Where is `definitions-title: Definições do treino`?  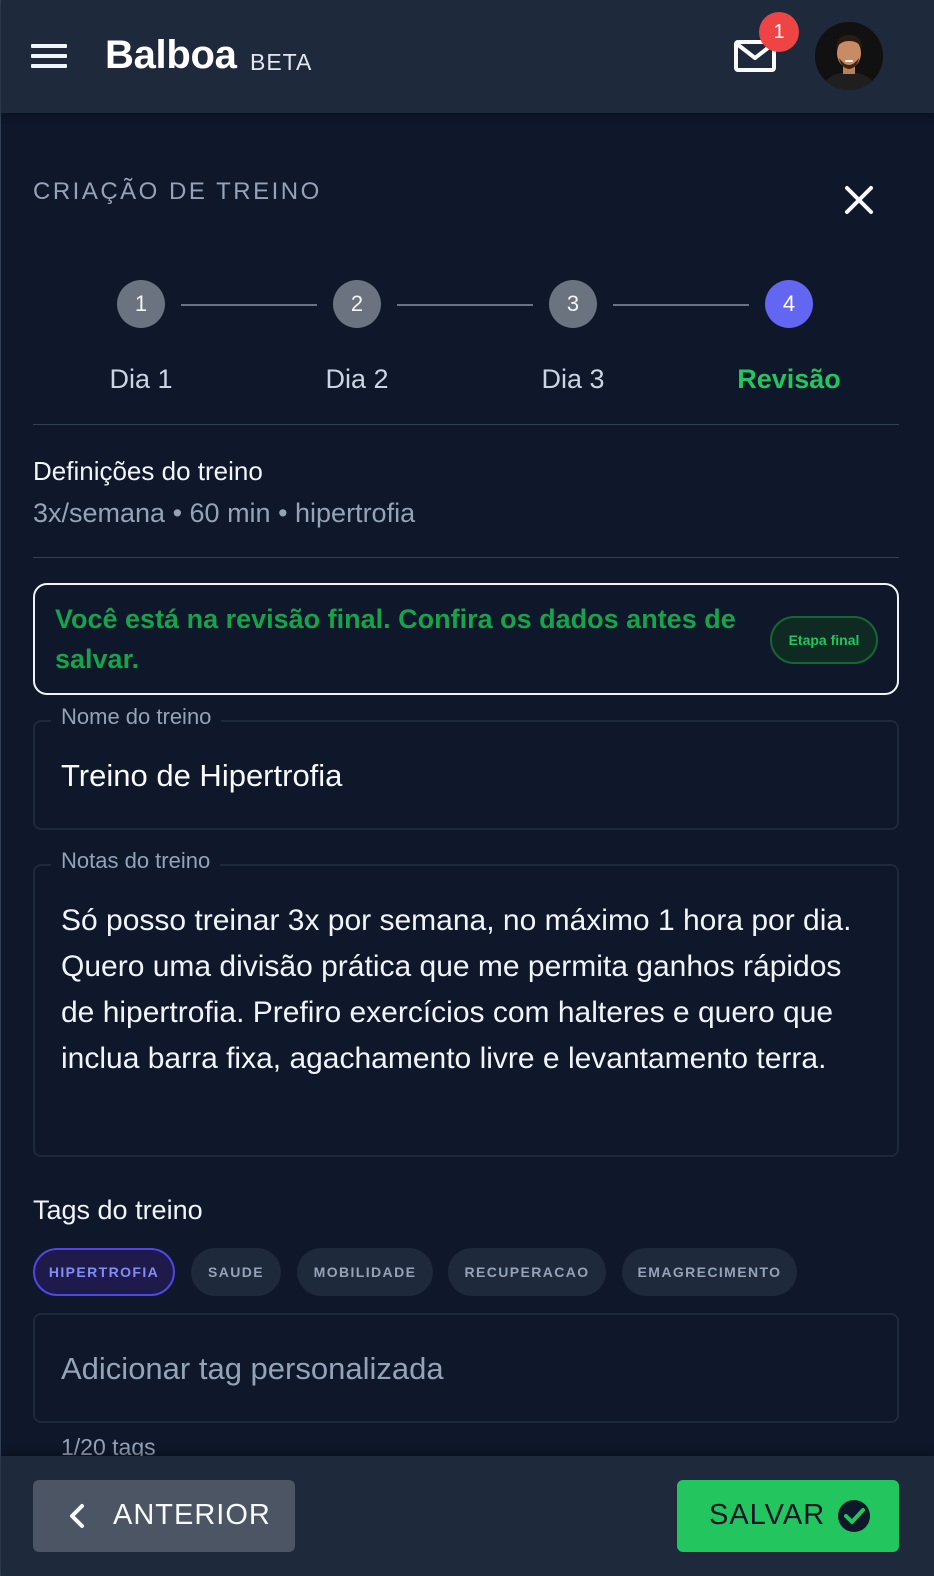
definitions-title: Definições do treino is located at coordinates (148, 471).